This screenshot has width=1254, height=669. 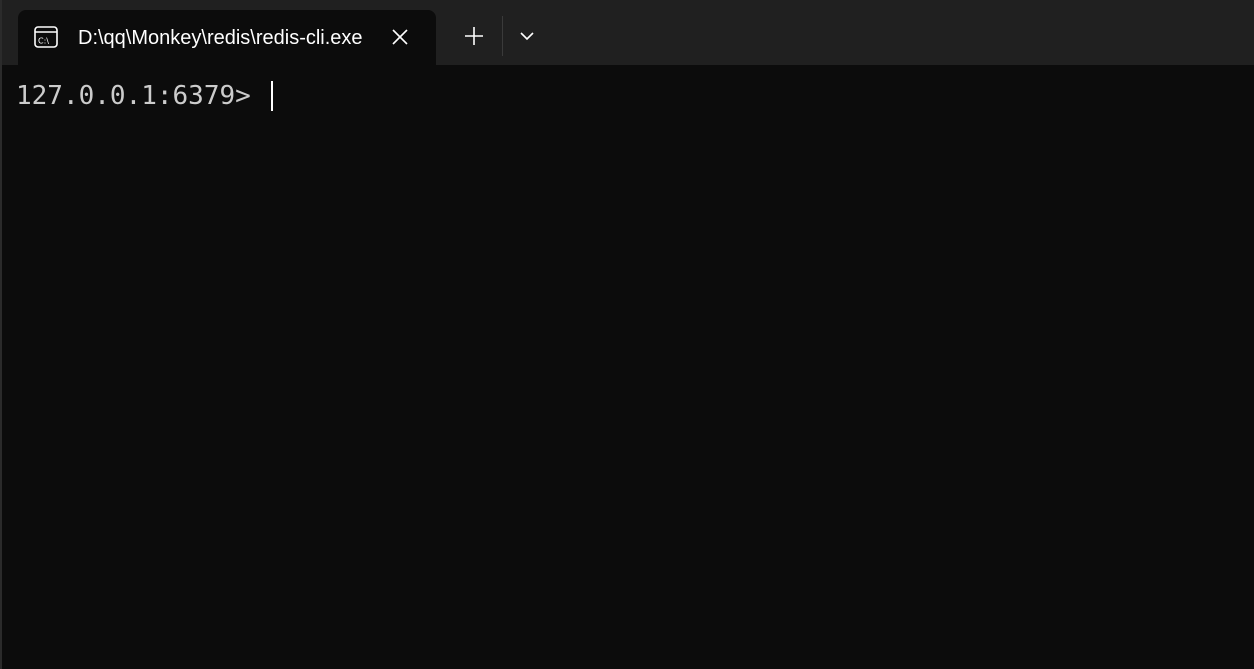 I want to click on new-tab-button, so click(x=474, y=36).